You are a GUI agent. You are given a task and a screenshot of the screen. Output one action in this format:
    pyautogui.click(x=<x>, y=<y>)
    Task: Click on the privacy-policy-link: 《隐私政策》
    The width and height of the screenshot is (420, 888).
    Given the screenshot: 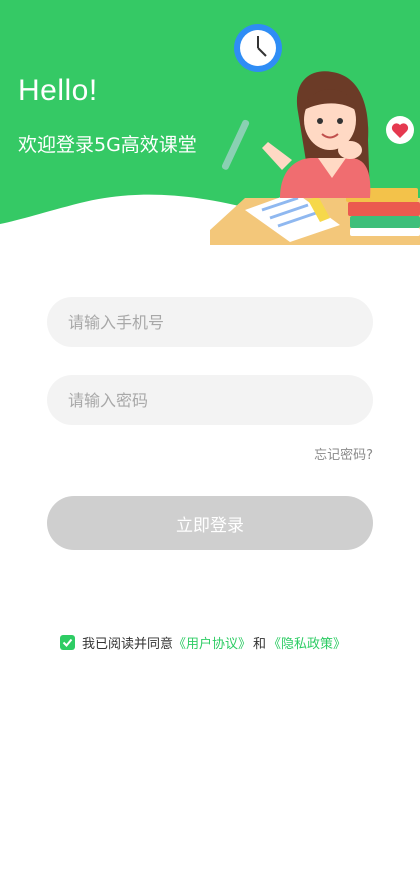 What is the action you would take?
    pyautogui.click(x=307, y=642)
    